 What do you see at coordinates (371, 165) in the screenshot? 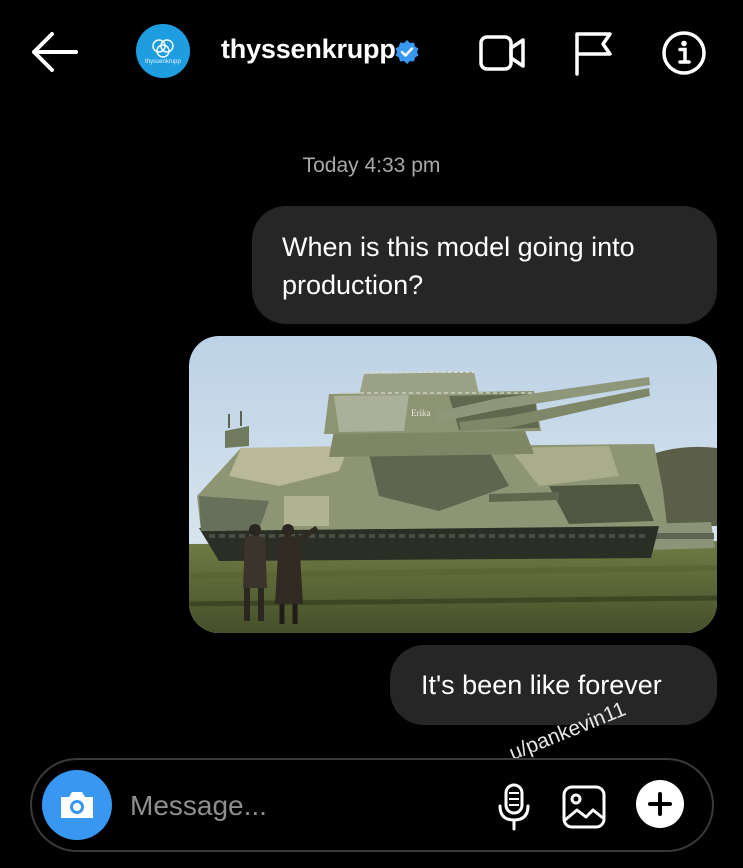
I see `message-timestamp: Today 4:33 pm` at bounding box center [371, 165].